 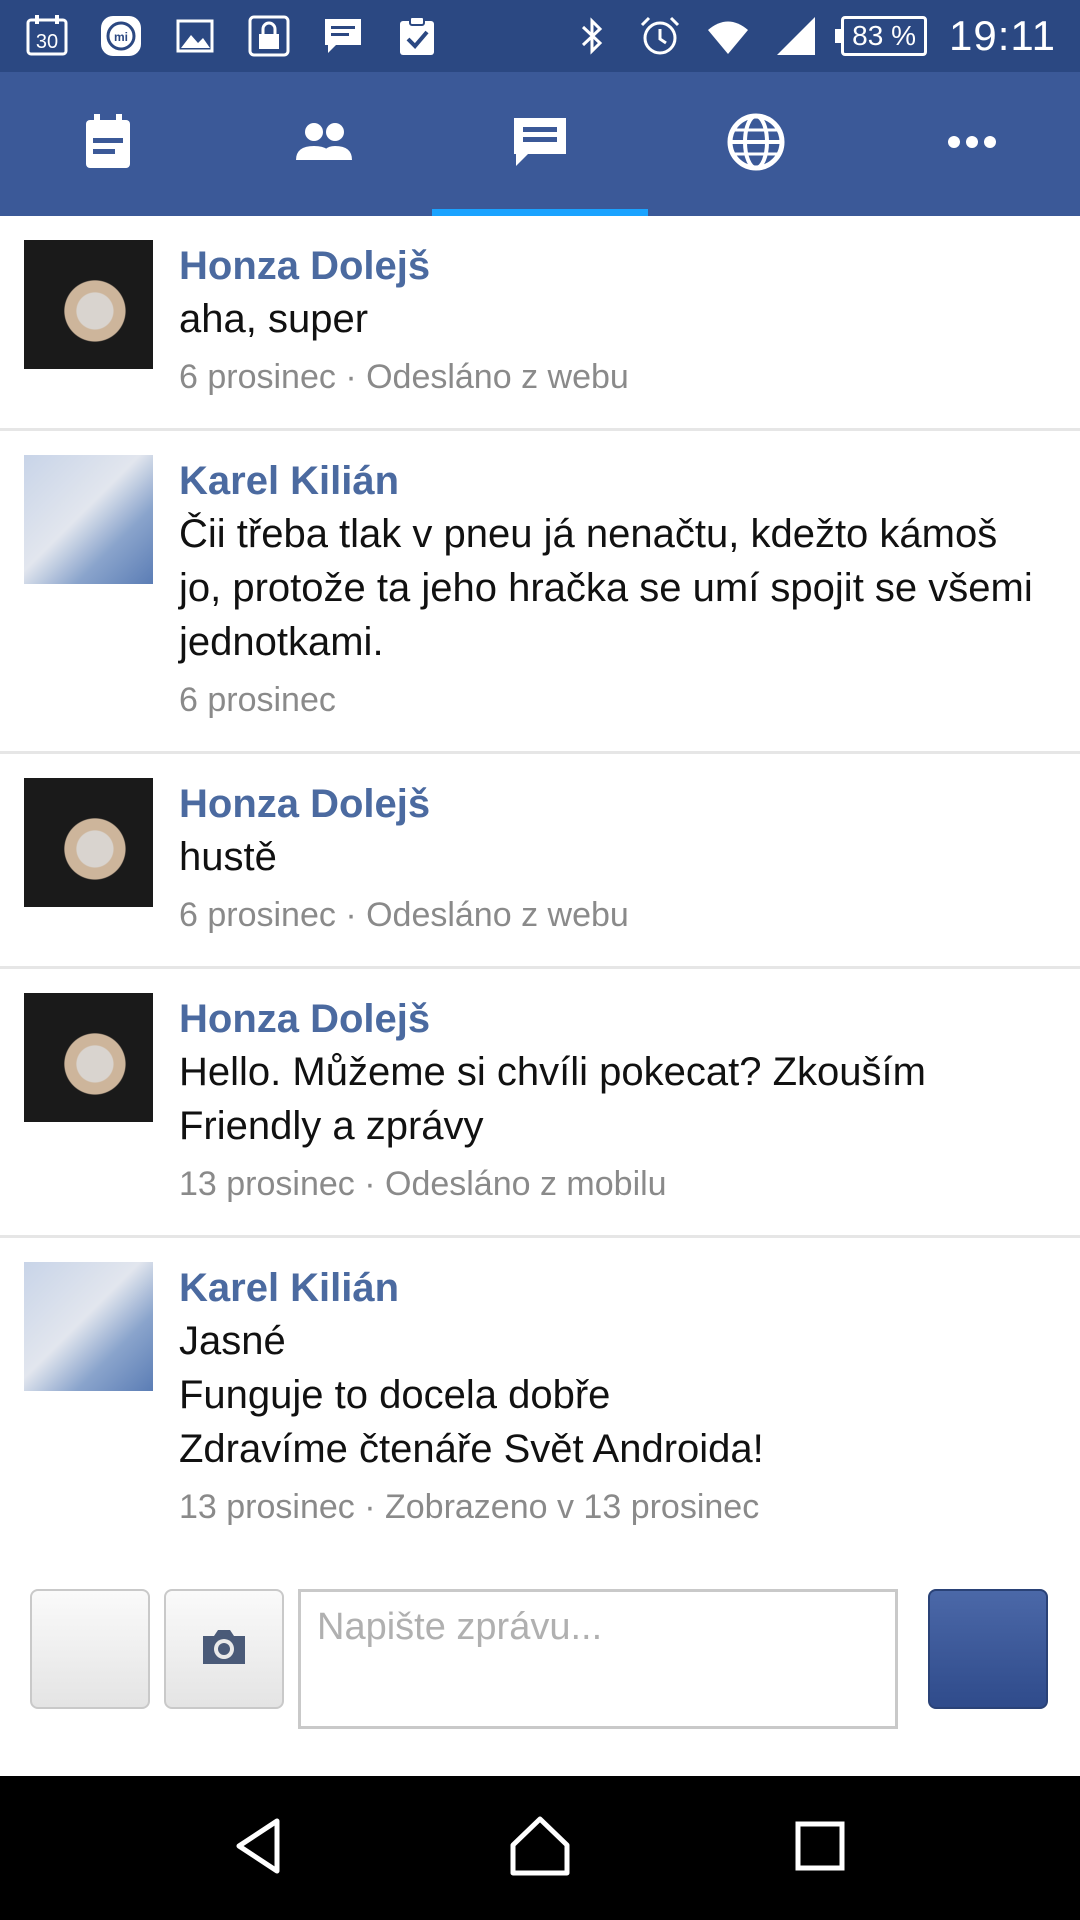 I want to click on calendar-30-icon: 30, so click(x=47, y=36).